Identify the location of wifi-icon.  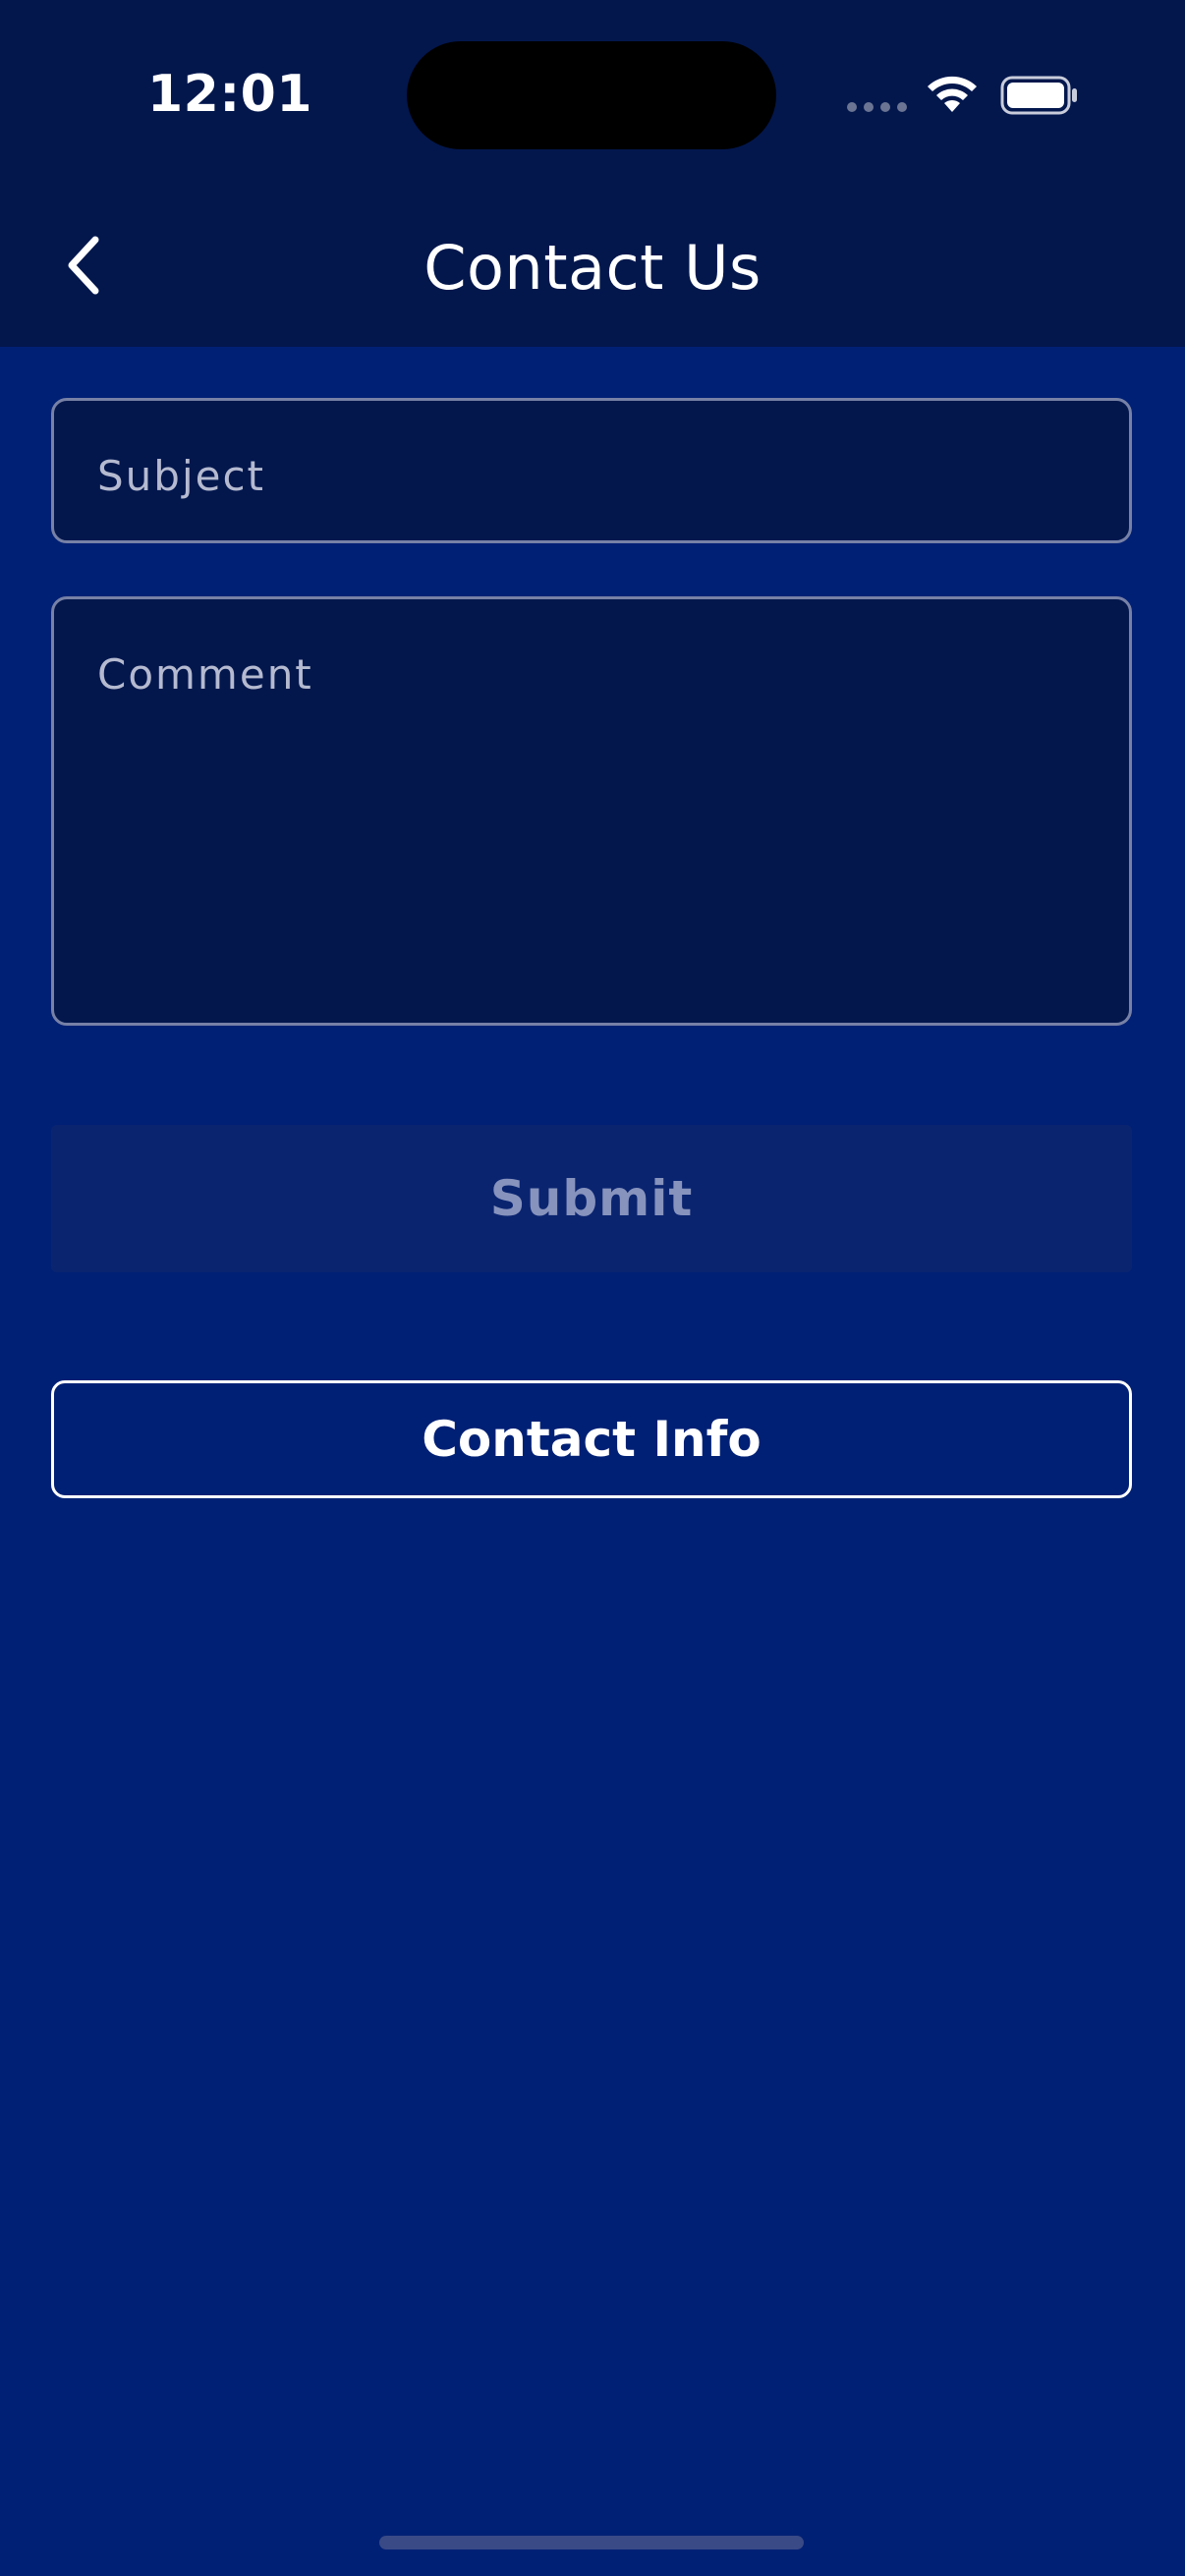
(953, 94).